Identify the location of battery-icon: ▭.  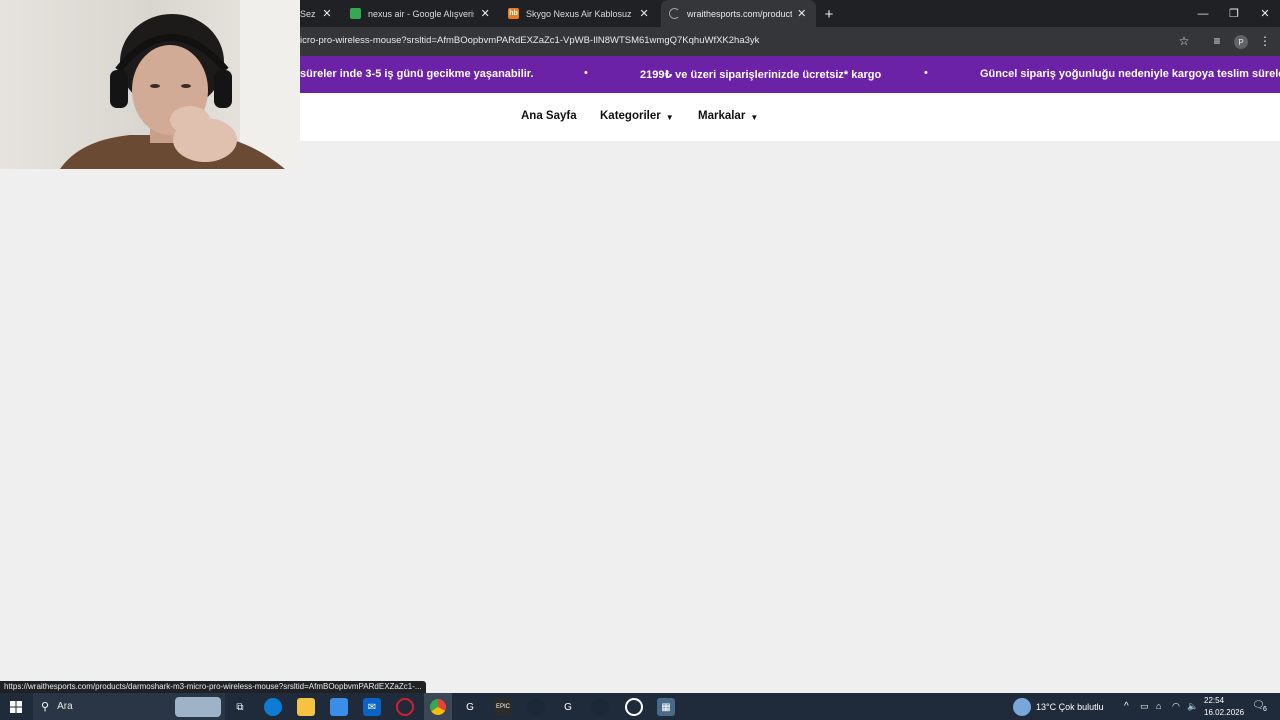
(1144, 706).